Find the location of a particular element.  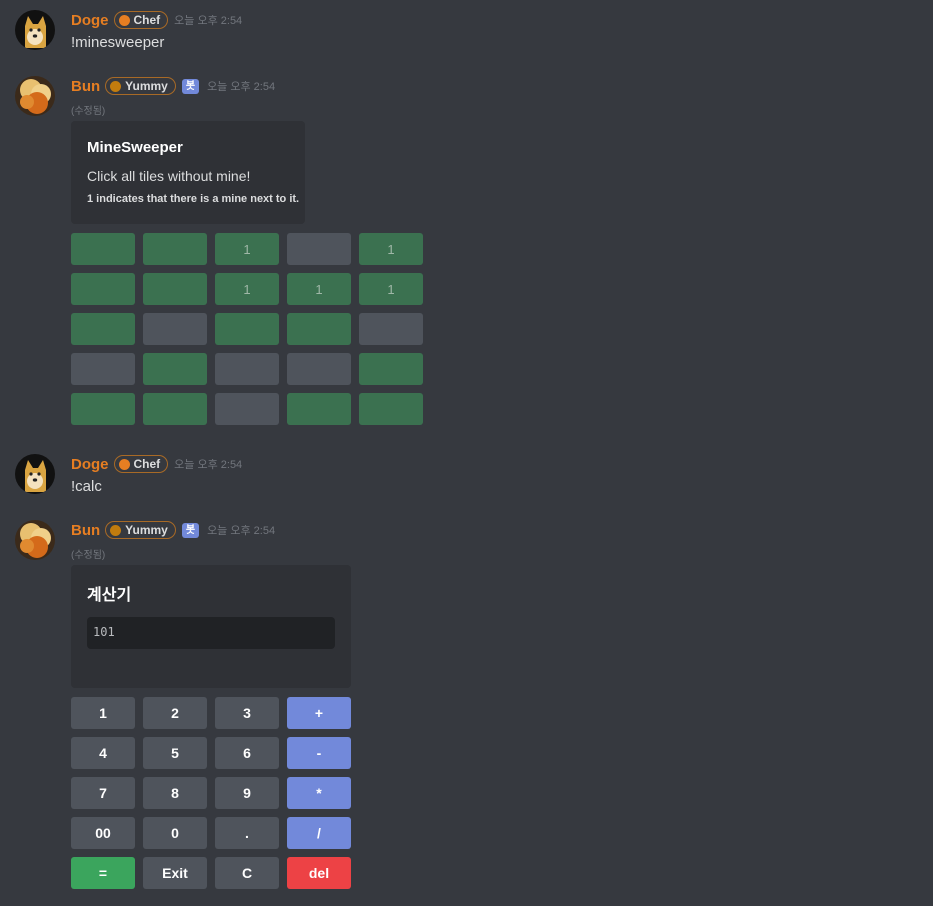

calc-button-plus: + is located at coordinates (319, 713).